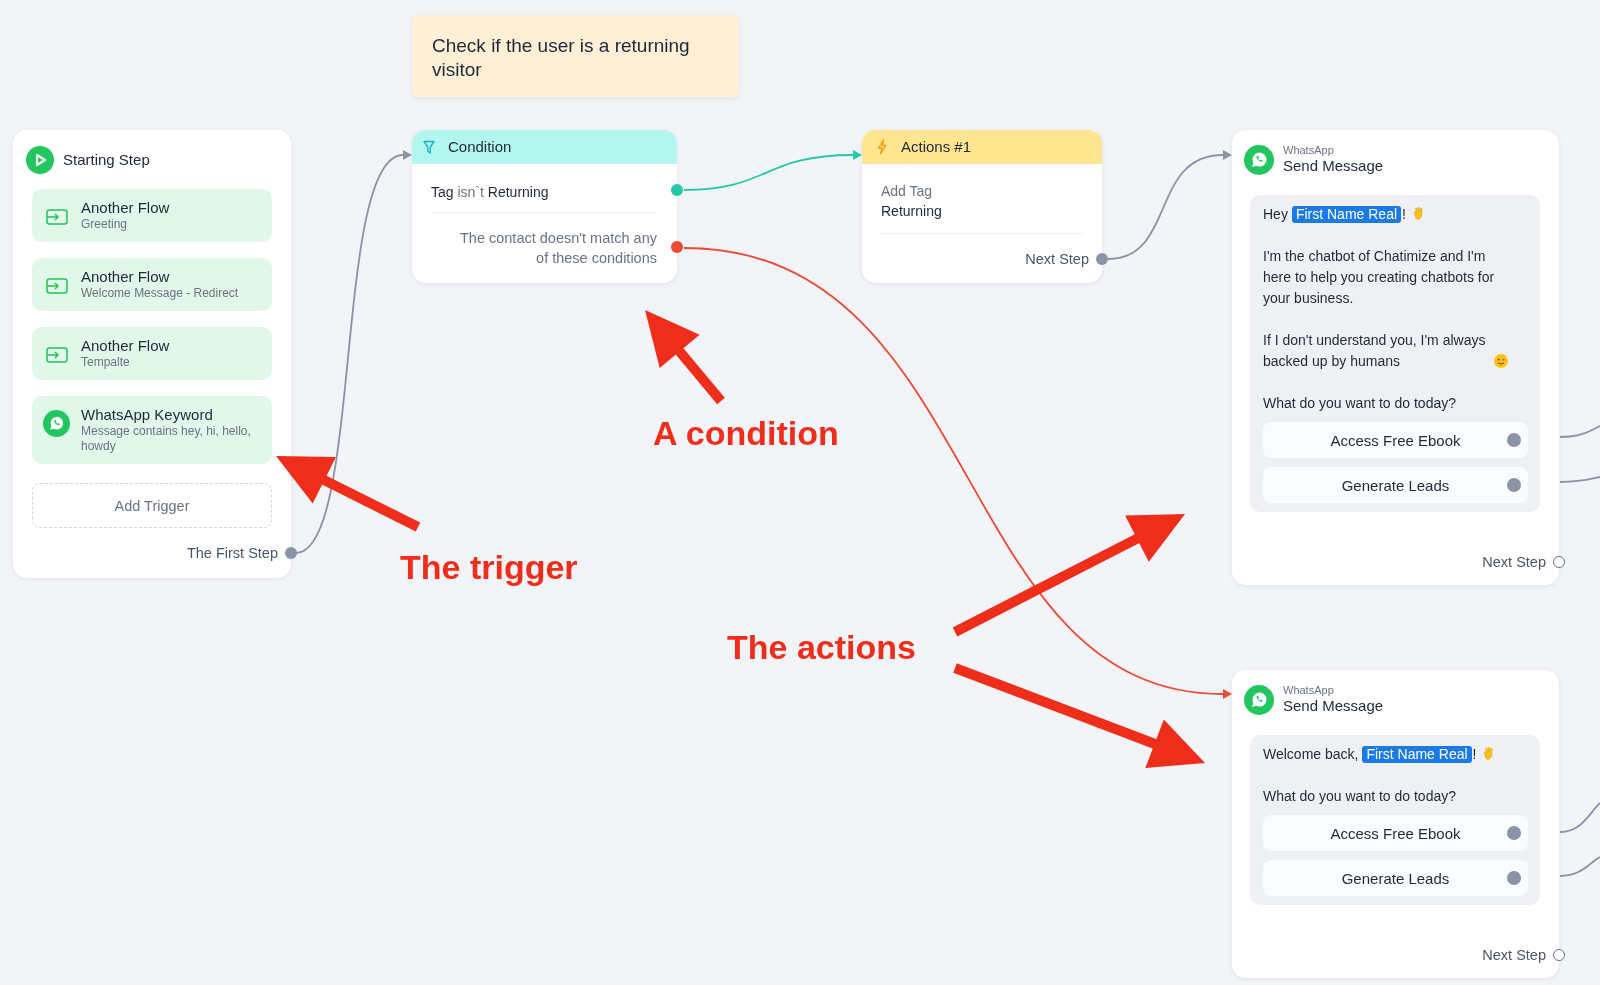  I want to click on trigger-item: Another Flow Tempalte, so click(152, 353).